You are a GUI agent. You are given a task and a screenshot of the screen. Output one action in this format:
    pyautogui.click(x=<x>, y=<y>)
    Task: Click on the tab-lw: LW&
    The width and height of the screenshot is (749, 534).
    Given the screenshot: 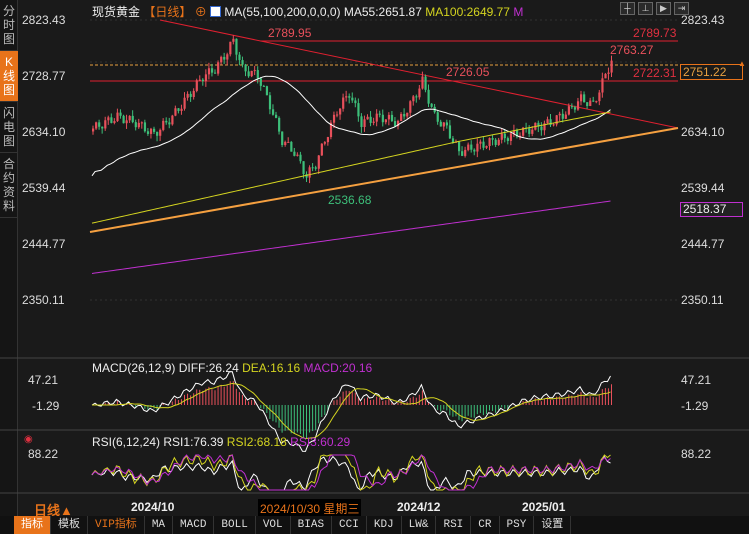 What is the action you would take?
    pyautogui.click(x=419, y=525)
    